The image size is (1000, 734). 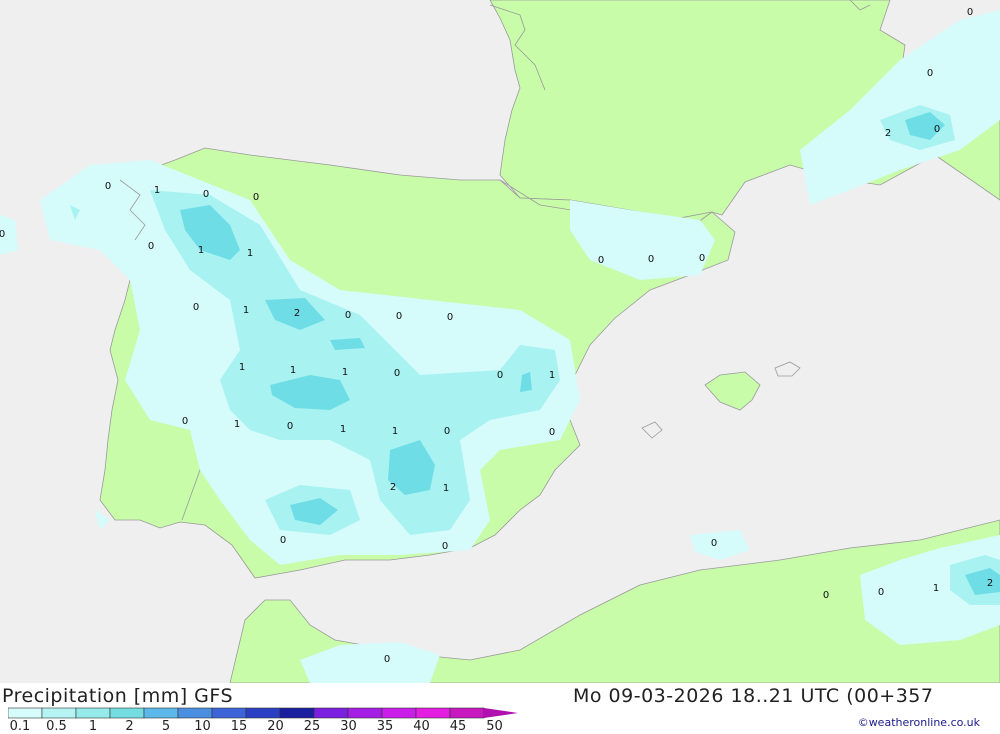 What do you see at coordinates (421, 726) in the screenshot?
I see `legend-label: 40` at bounding box center [421, 726].